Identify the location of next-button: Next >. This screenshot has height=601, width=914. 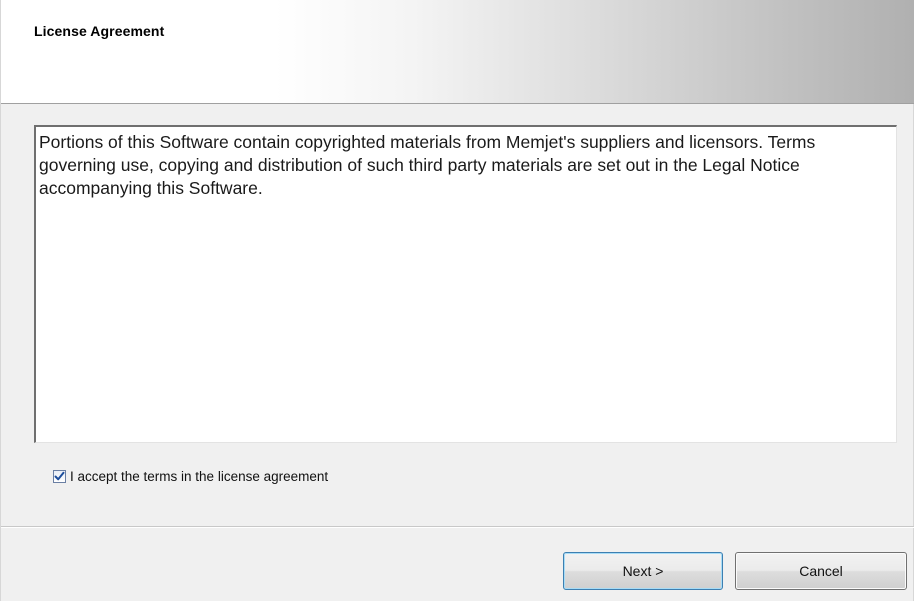
(643, 571).